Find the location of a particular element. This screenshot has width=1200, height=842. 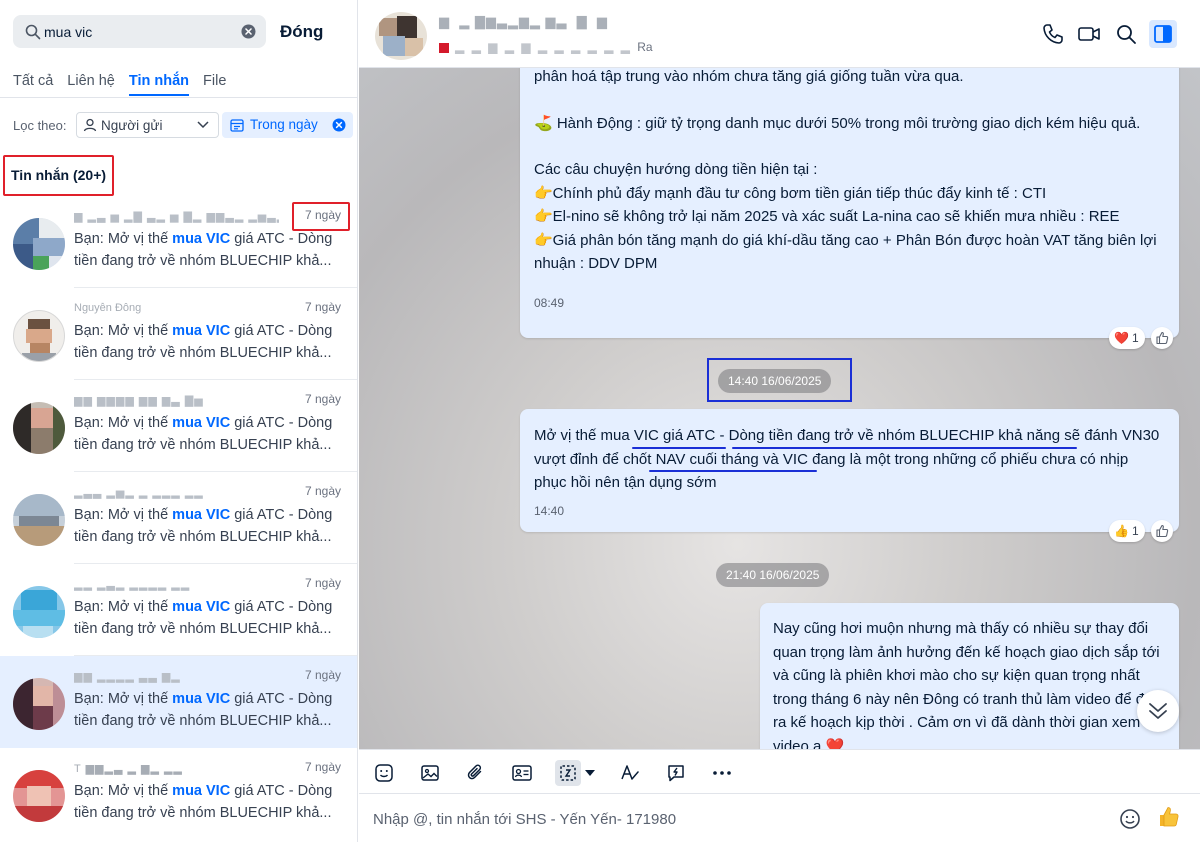

screenshot-icon is located at coordinates (568, 773).